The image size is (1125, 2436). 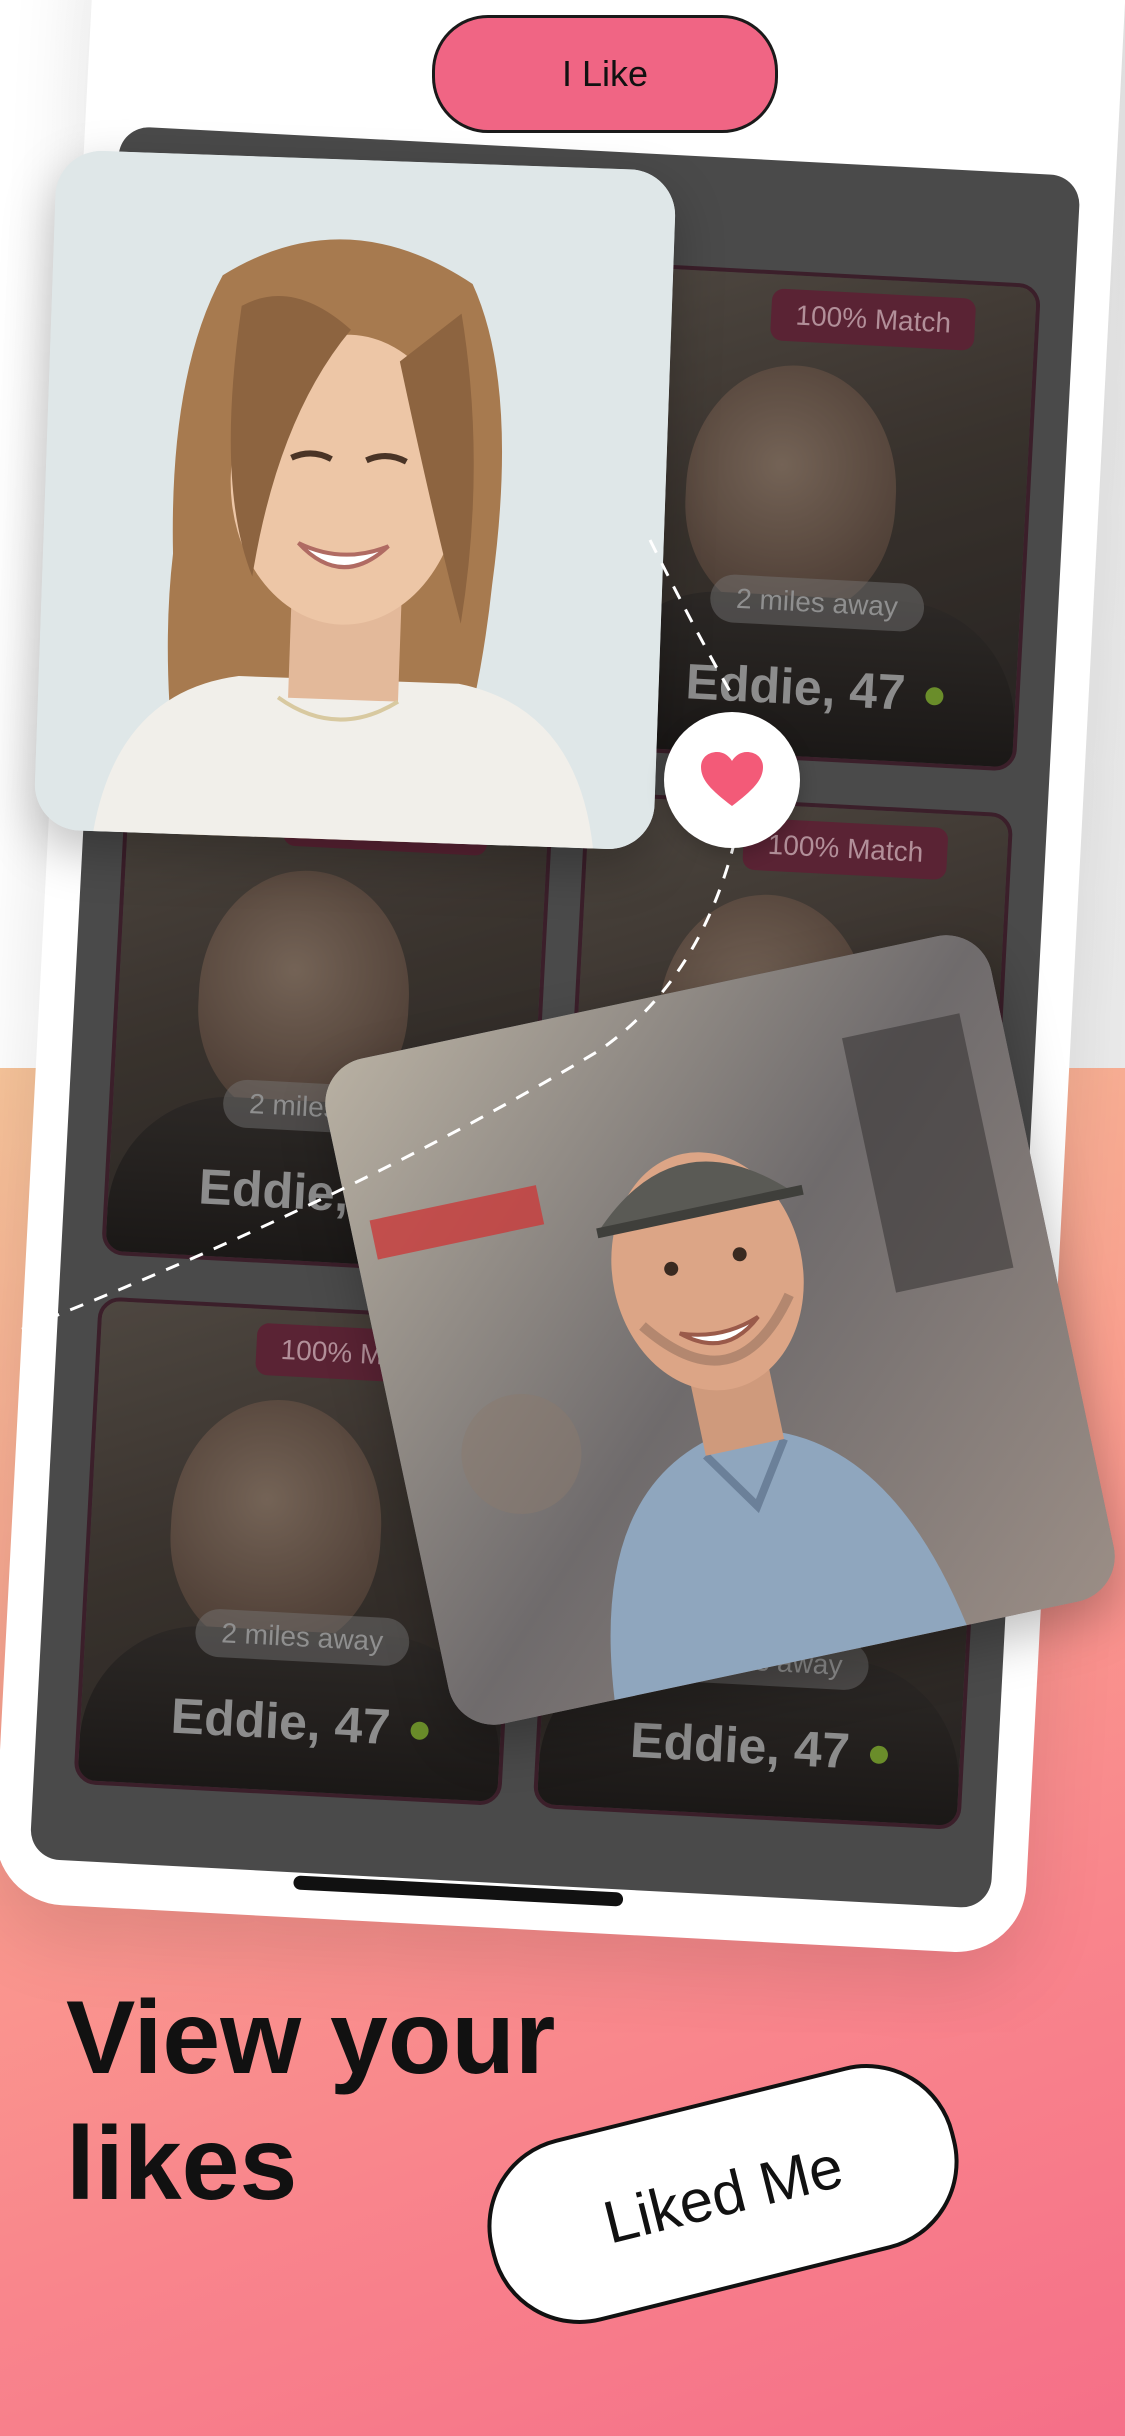 I want to click on liked-me-label: Liked Me, so click(x=723, y=2194).